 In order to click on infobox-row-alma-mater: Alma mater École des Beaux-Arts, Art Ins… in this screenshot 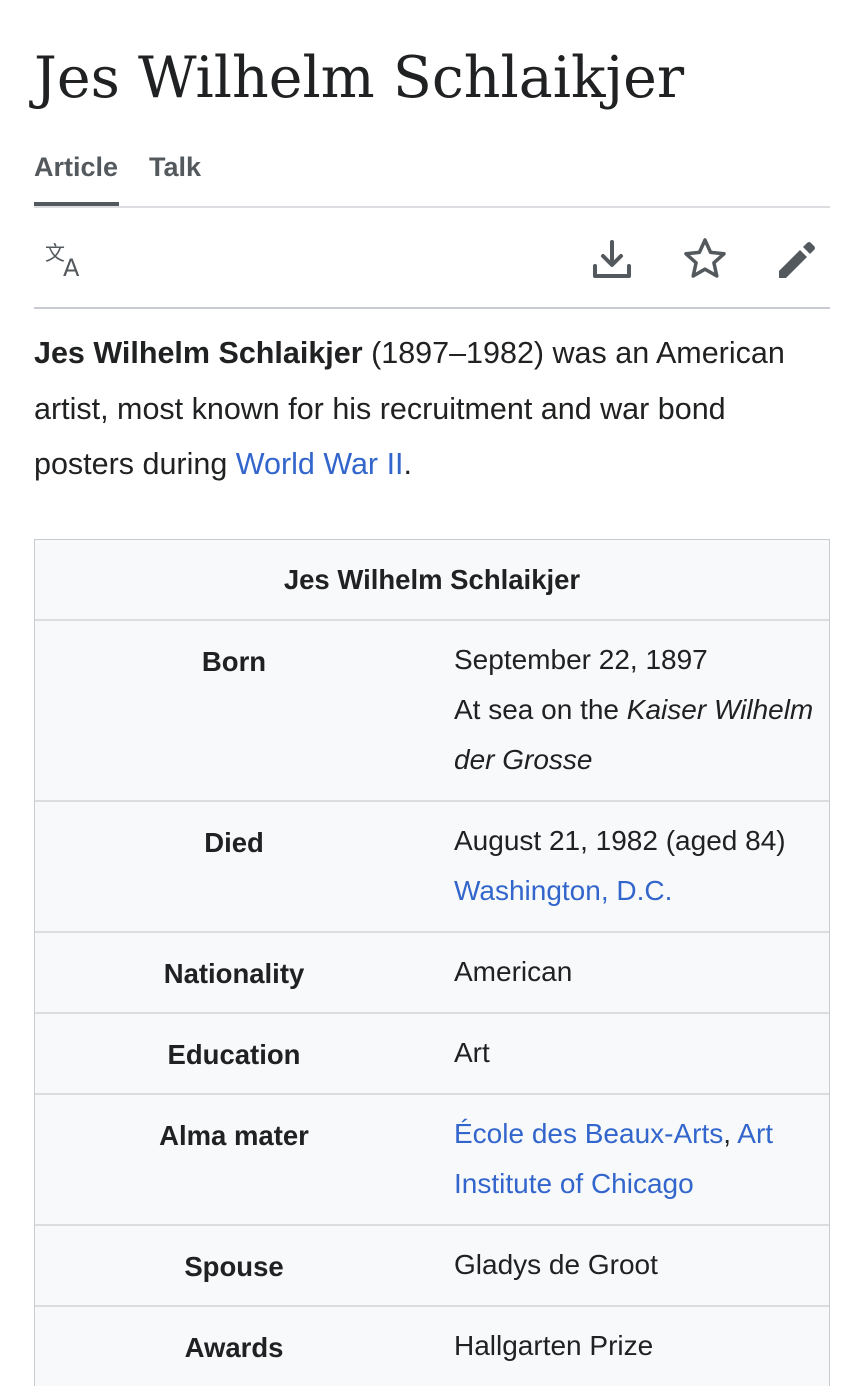, I will do `click(432, 1160)`.